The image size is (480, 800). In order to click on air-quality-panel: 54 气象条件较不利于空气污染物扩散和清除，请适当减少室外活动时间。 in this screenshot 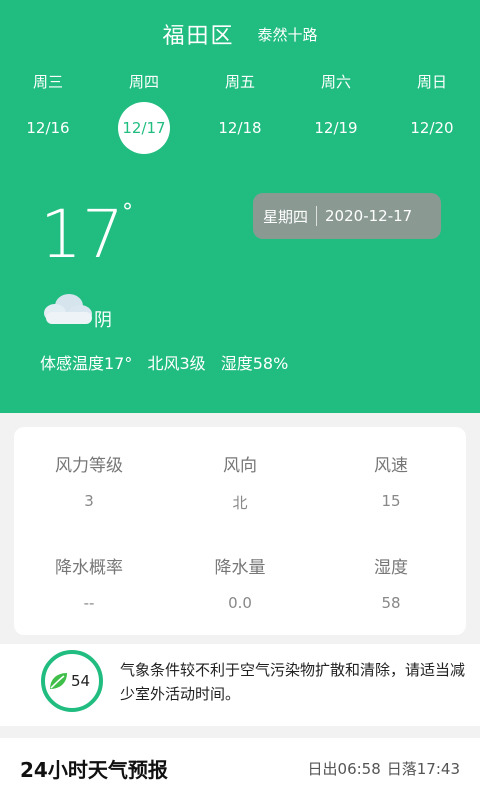, I will do `click(240, 685)`.